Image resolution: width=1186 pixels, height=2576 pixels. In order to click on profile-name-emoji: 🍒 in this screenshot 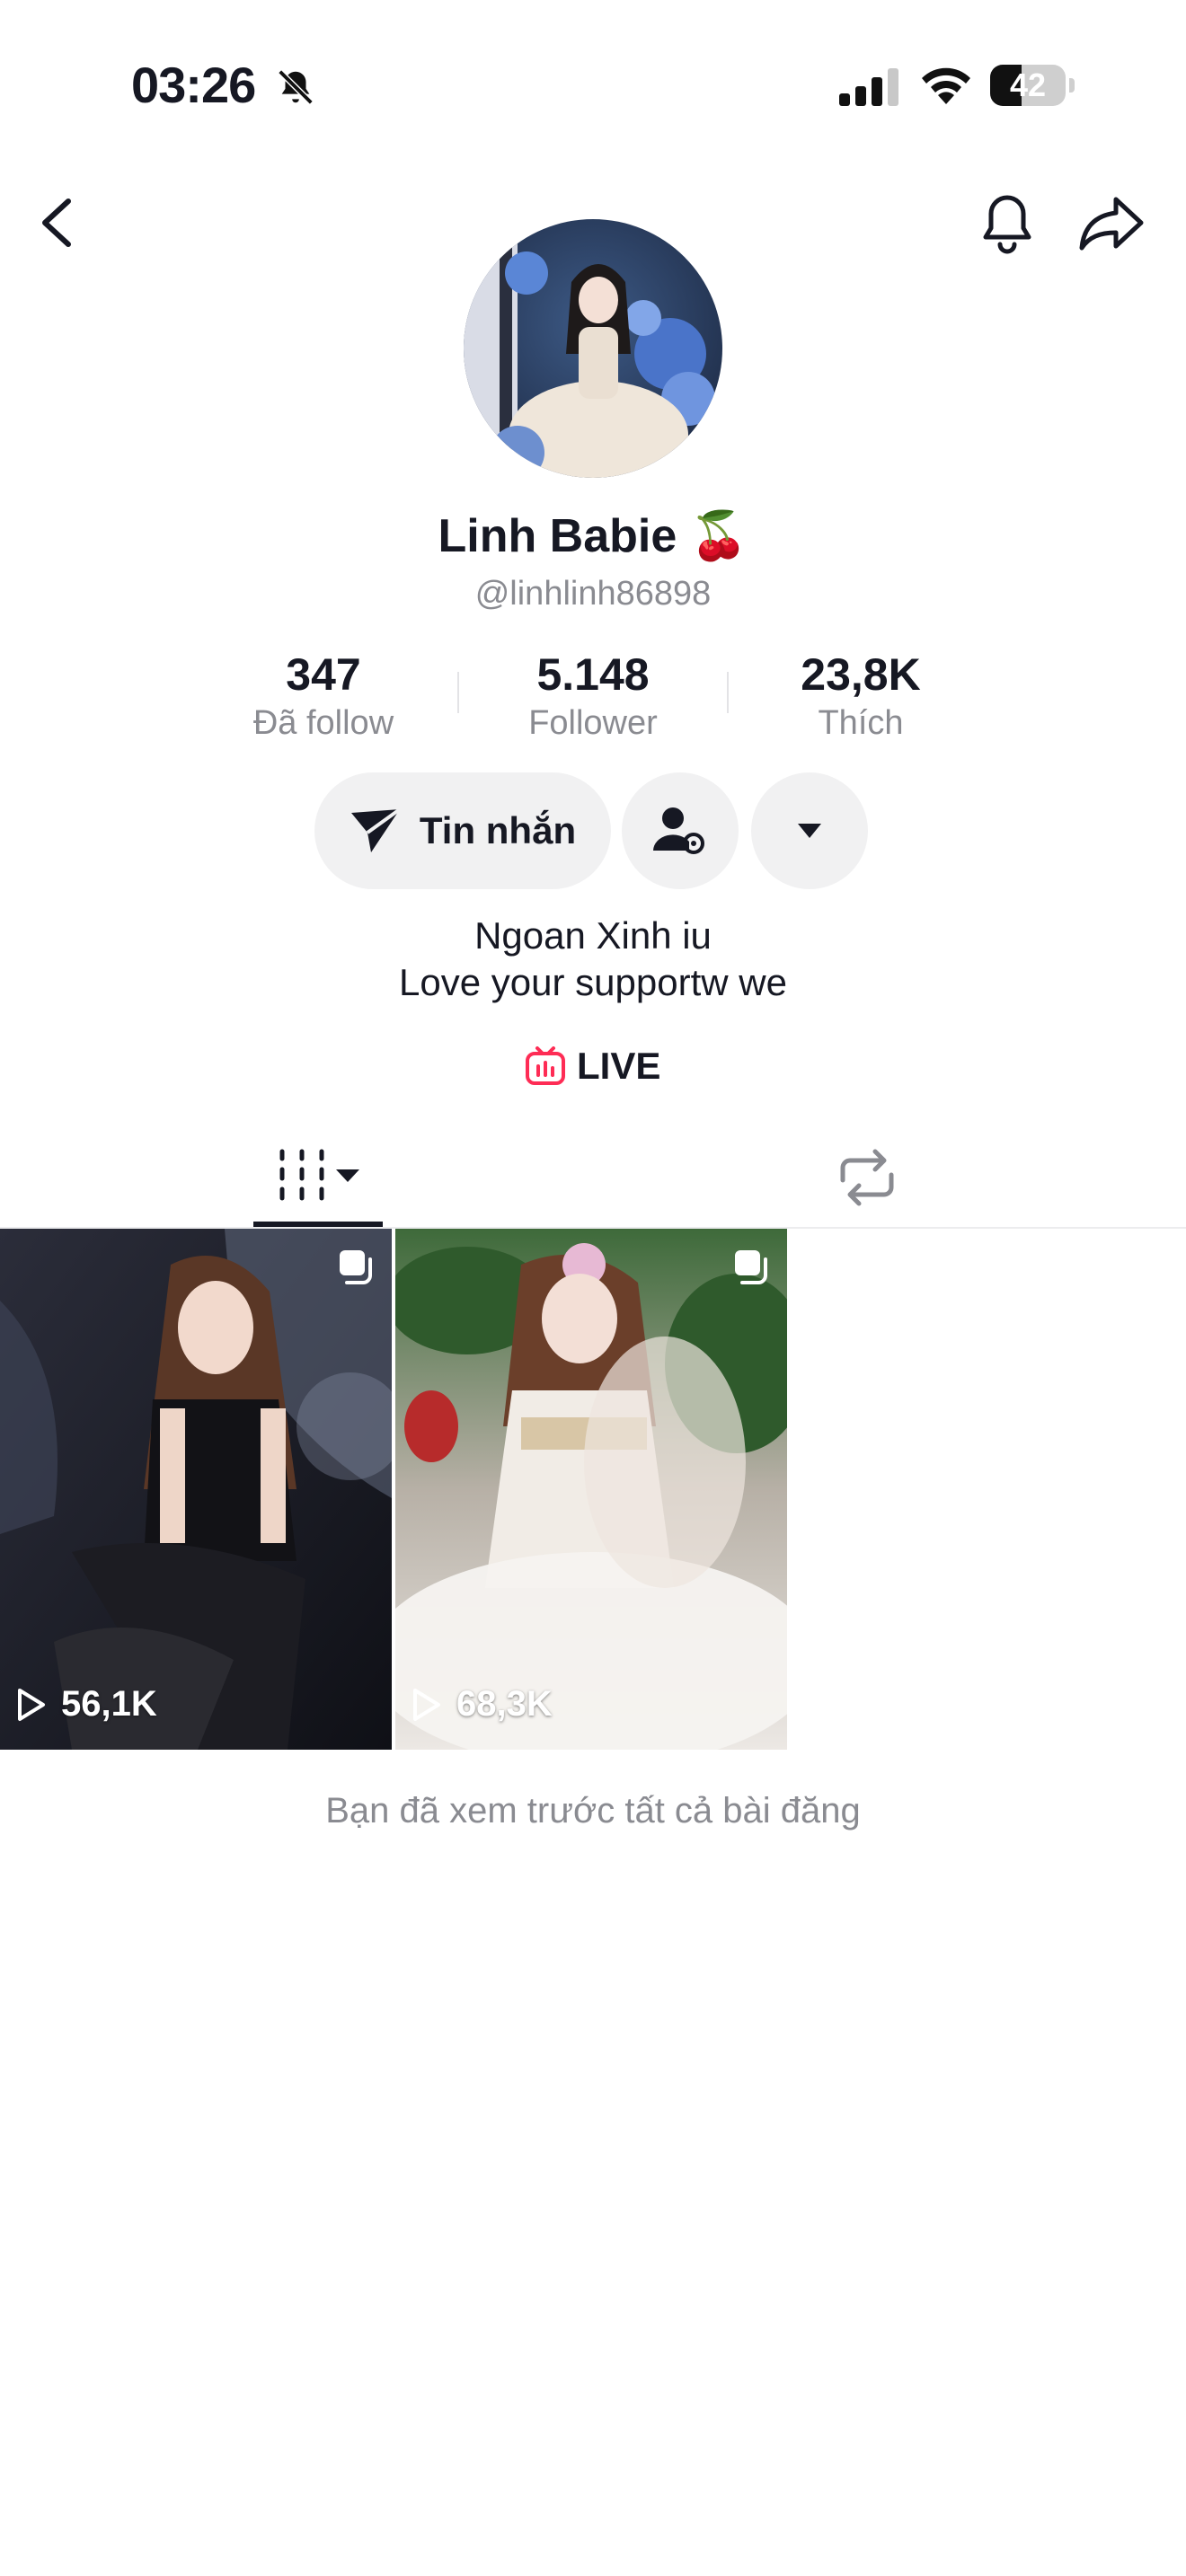, I will do `click(718, 536)`.